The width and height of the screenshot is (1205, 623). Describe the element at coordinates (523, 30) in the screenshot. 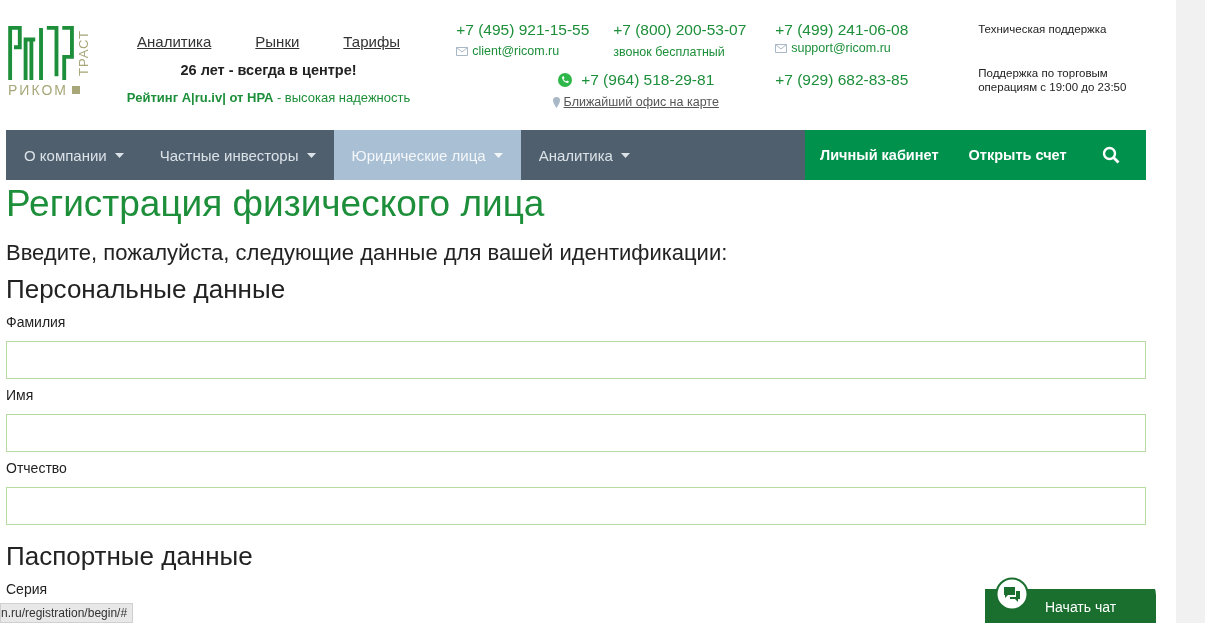

I see `phone-number: +7 (495) 921-15-55` at that location.